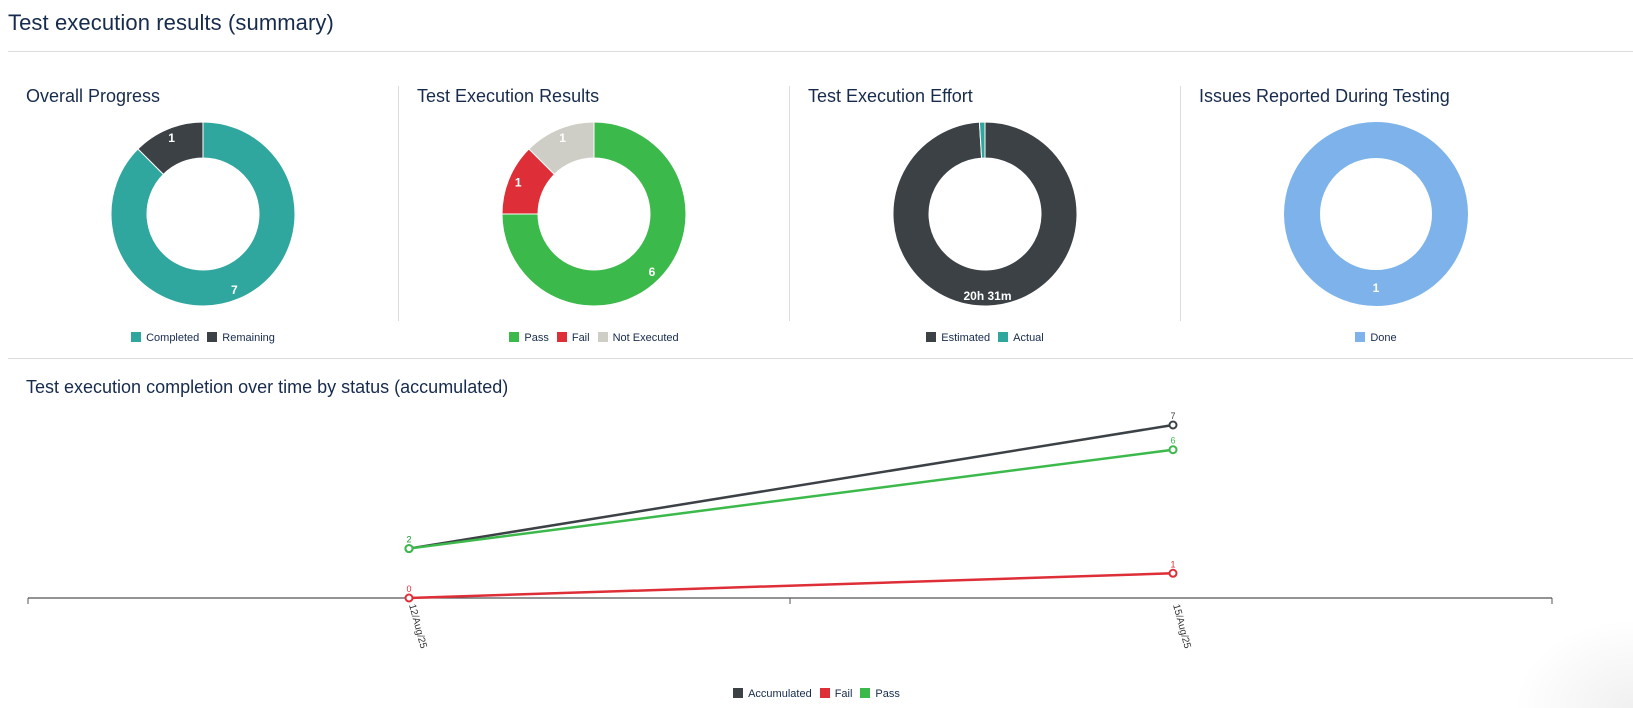 The width and height of the screenshot is (1633, 708). Describe the element at coordinates (562, 138) in the screenshot. I see `slice-label-not-executed: 1` at that location.